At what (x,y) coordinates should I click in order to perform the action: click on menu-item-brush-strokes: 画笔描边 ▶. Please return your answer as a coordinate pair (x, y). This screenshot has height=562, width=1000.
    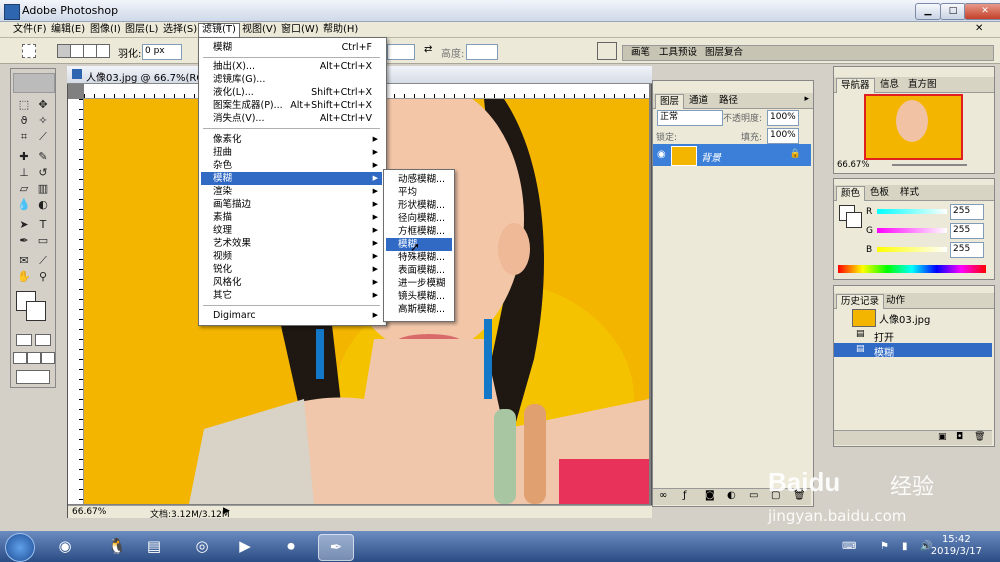
    Looking at the image, I should click on (291, 204).